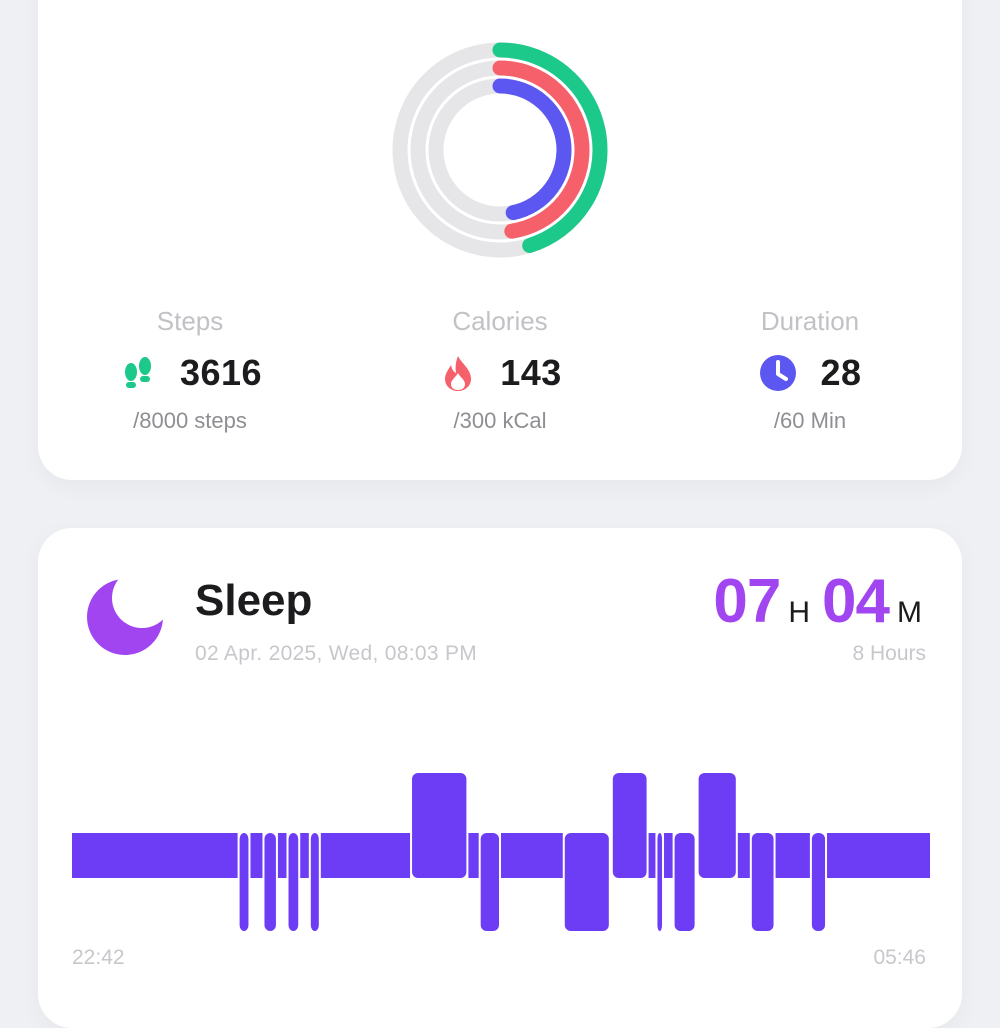 Image resolution: width=1000 pixels, height=1028 pixels. Describe the element at coordinates (98, 957) in the screenshot. I see `sleep-start-time: 22:42` at that location.